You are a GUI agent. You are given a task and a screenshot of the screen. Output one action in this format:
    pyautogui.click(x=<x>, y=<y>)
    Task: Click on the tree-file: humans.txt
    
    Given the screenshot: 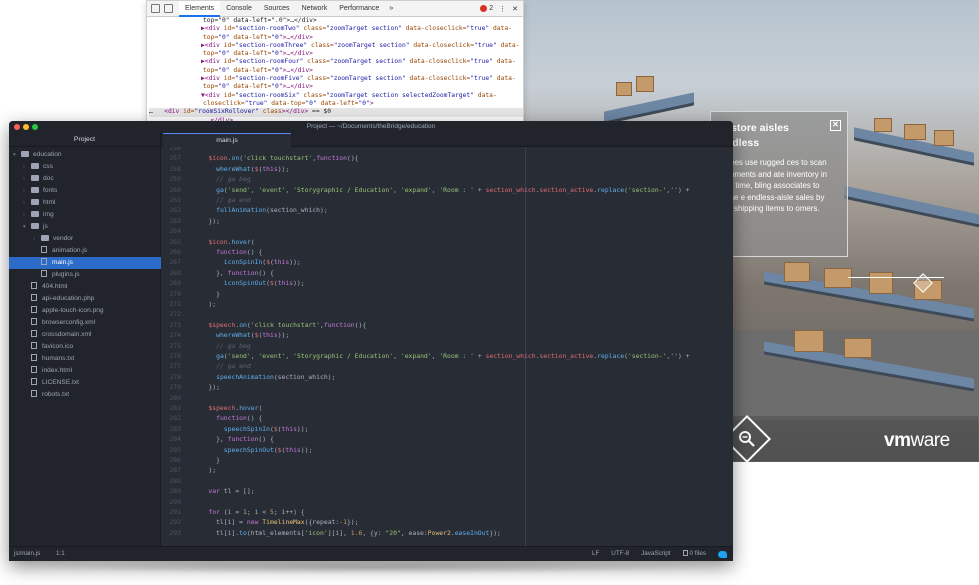 What is the action you would take?
    pyautogui.click(x=48, y=359)
    